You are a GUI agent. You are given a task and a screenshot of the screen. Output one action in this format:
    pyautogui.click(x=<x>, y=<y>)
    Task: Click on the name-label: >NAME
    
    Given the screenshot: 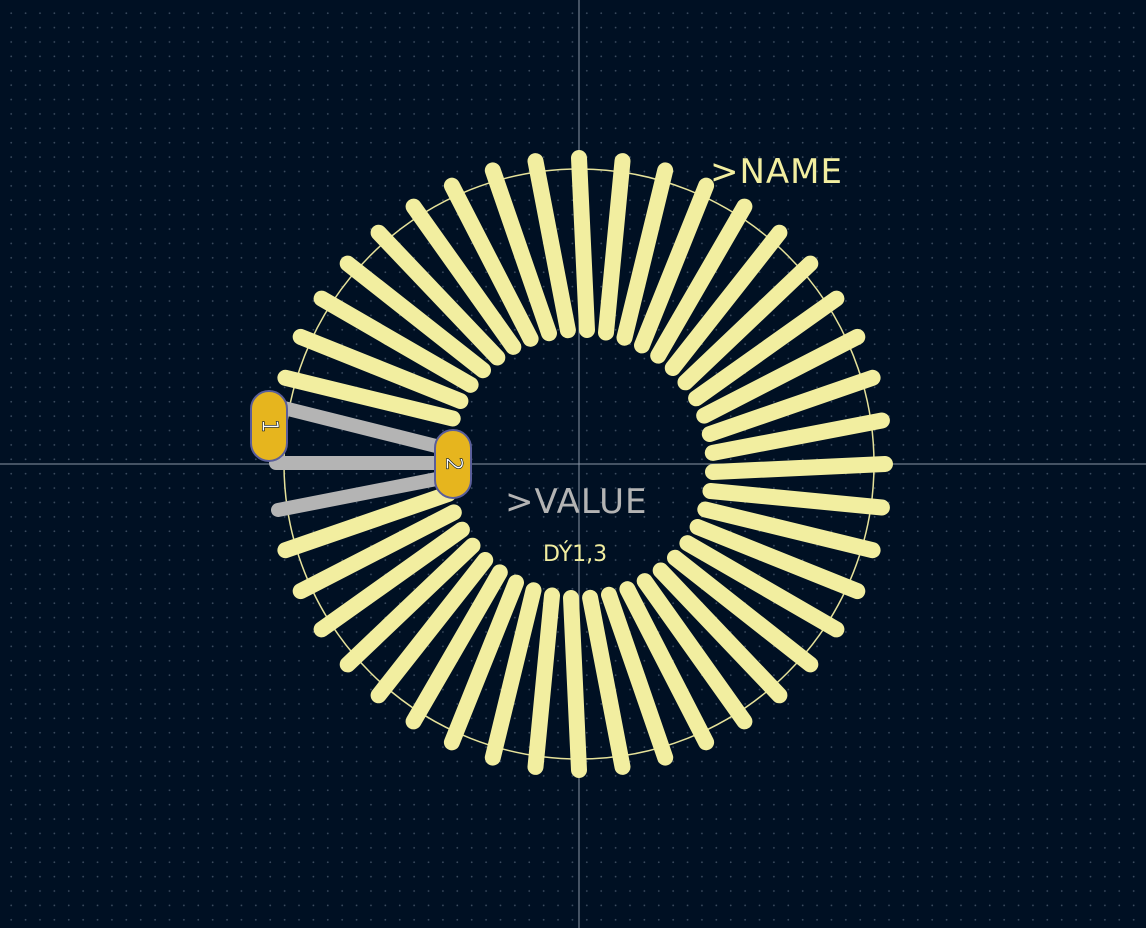 What is the action you would take?
    pyautogui.click(x=776, y=172)
    